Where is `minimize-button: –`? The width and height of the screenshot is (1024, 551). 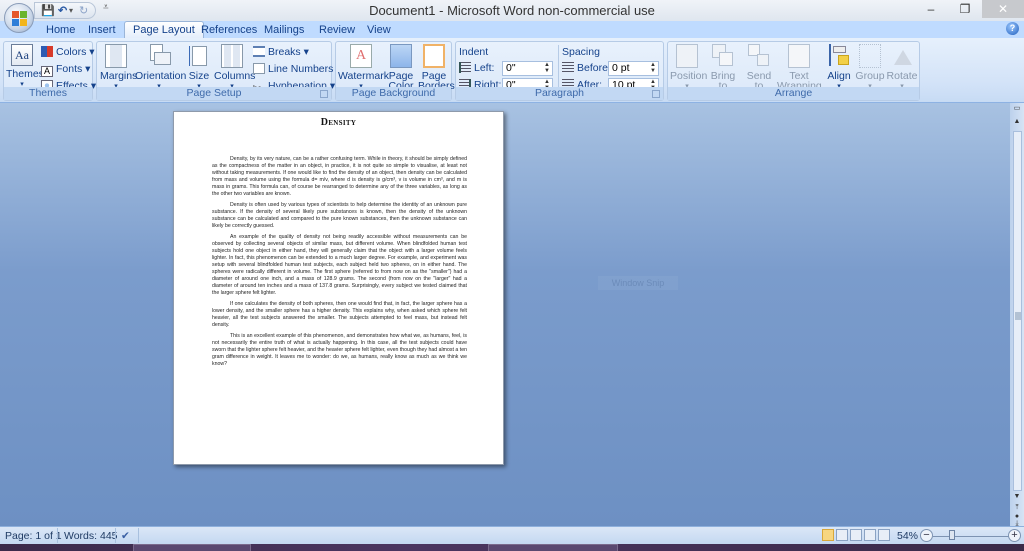
minimize-button: – is located at coordinates (931, 9).